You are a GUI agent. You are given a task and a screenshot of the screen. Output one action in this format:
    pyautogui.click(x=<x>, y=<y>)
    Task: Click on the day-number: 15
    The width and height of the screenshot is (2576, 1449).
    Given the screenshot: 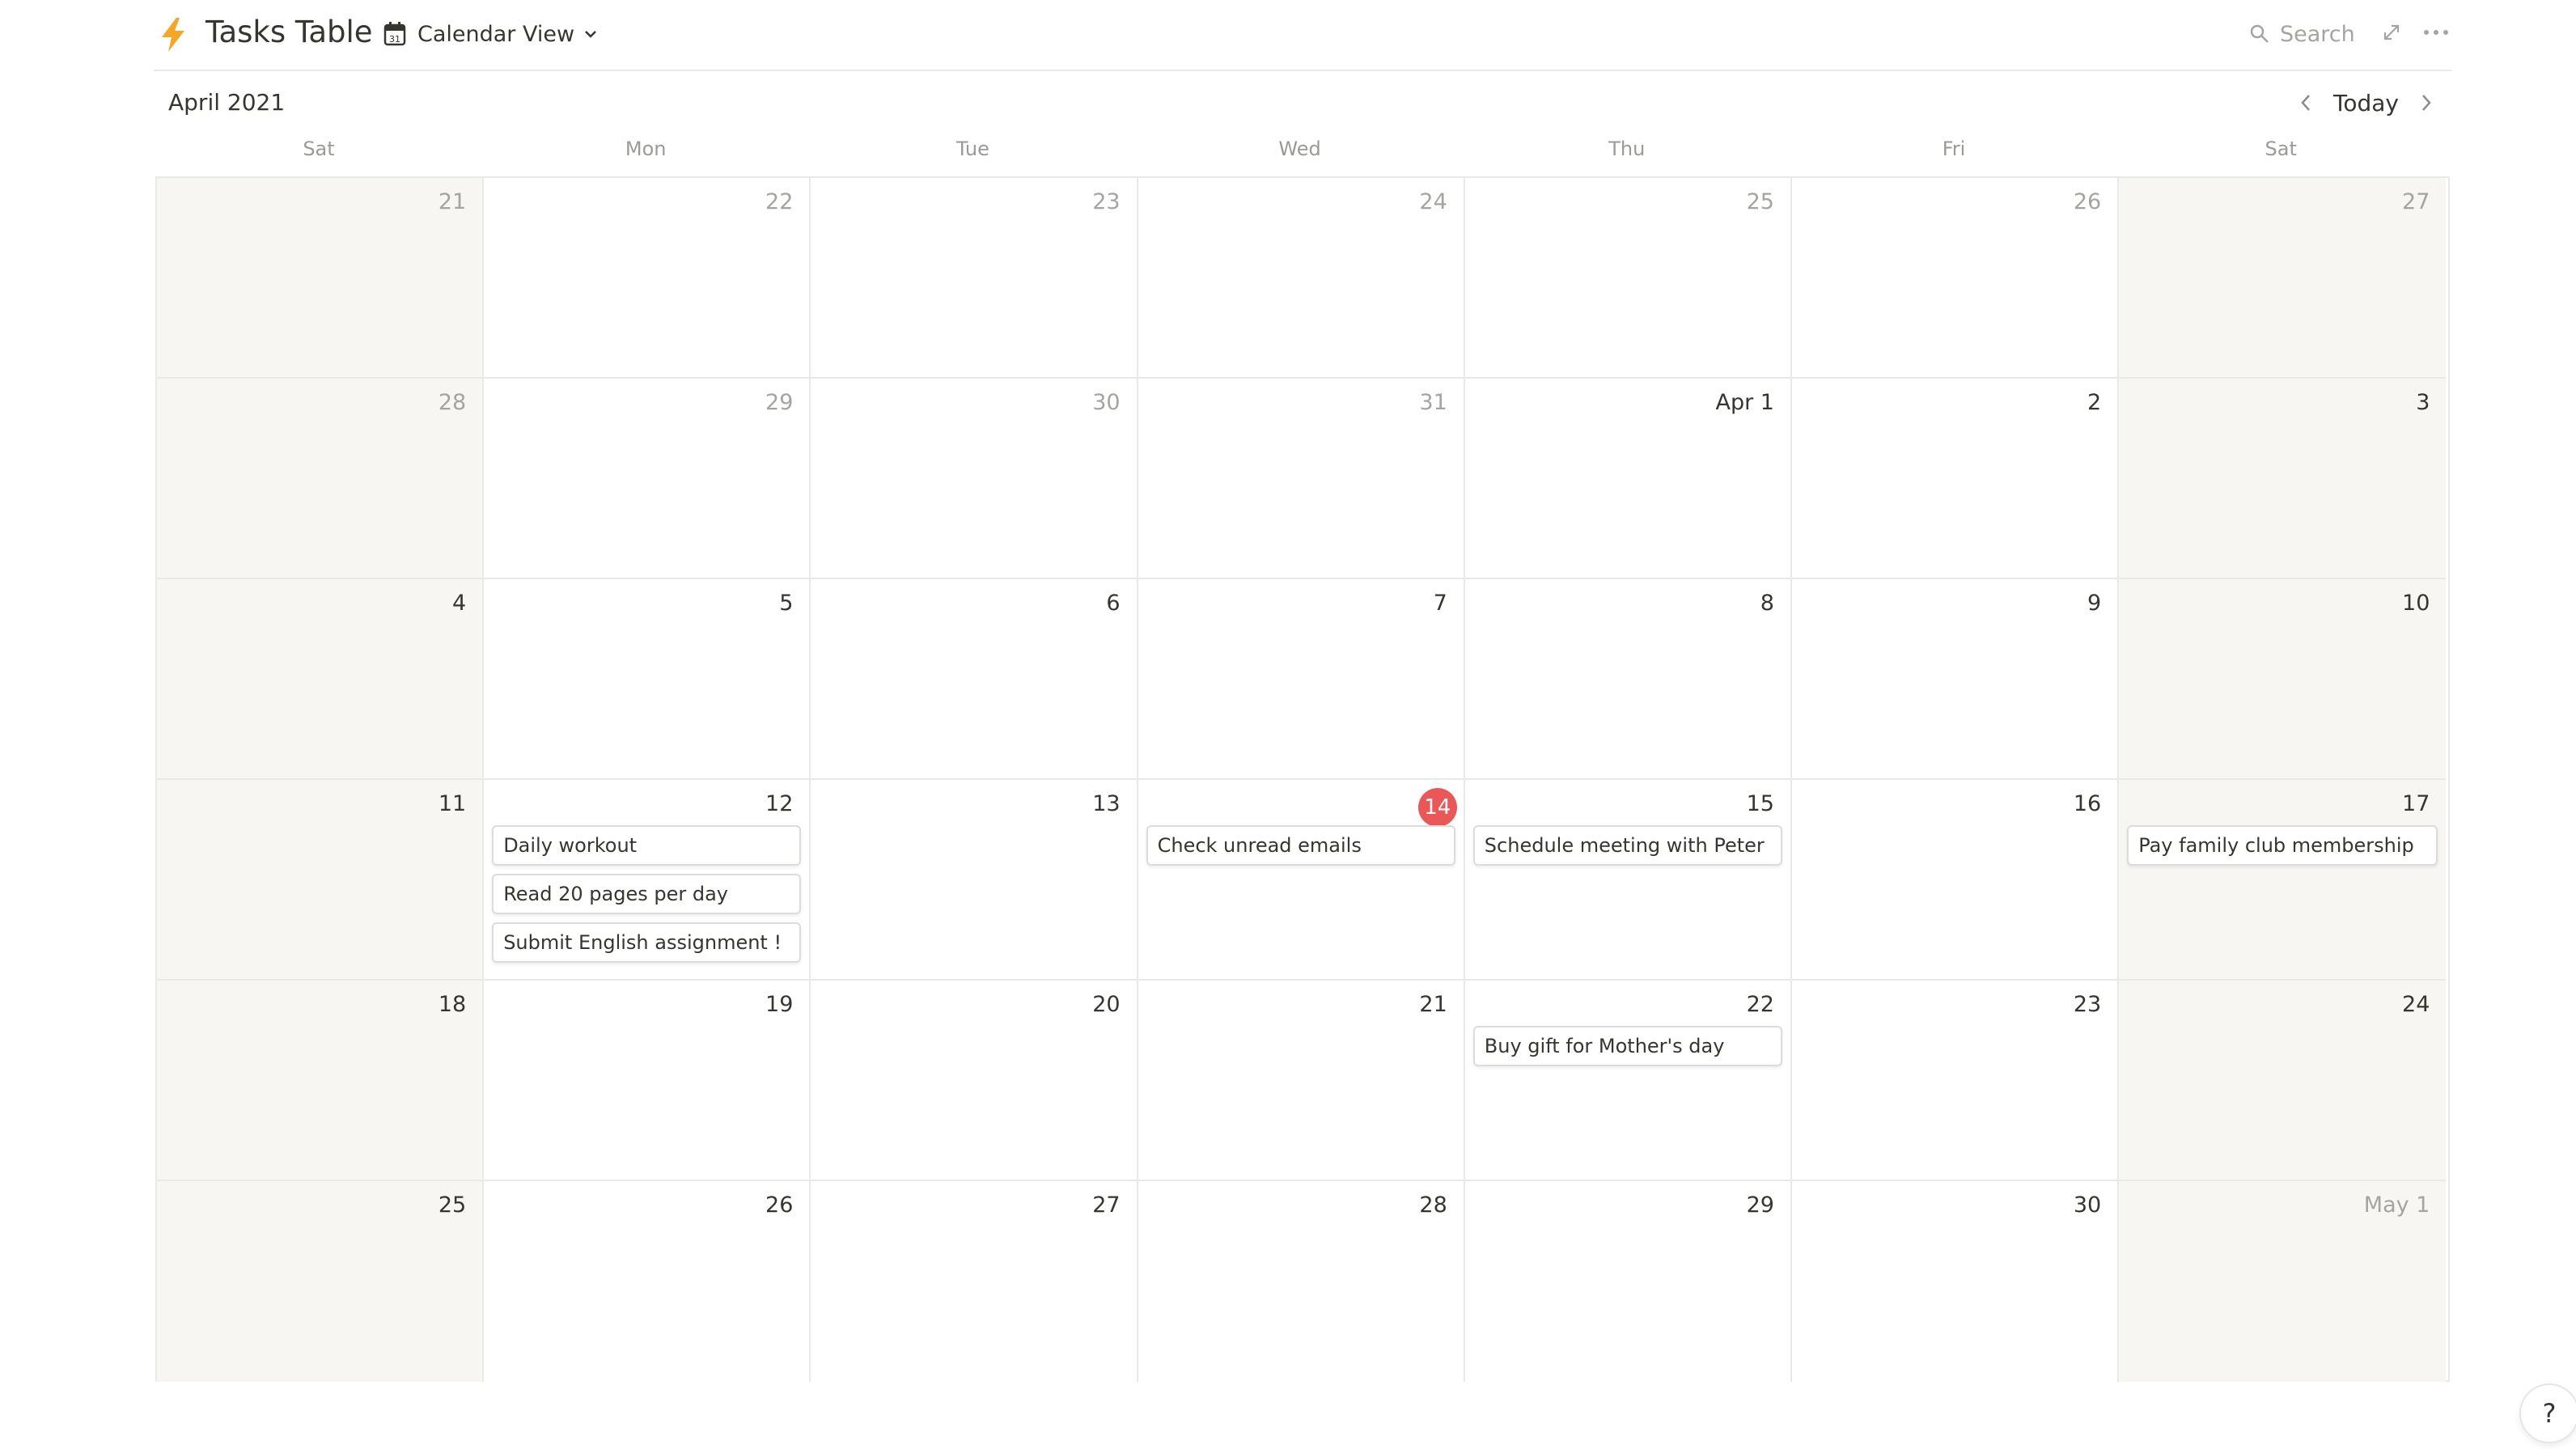 What is the action you would take?
    pyautogui.click(x=1760, y=803)
    